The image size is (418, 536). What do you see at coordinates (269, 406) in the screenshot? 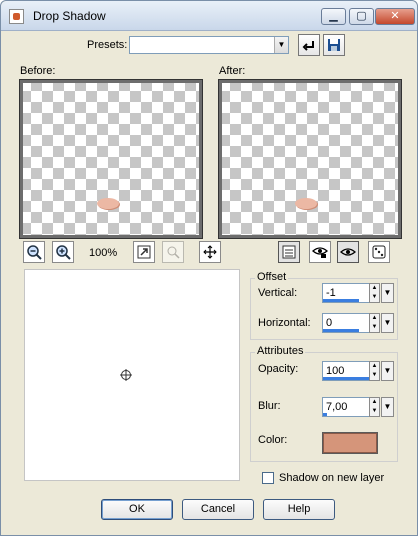
I see `blur-label: Blur:` at bounding box center [269, 406].